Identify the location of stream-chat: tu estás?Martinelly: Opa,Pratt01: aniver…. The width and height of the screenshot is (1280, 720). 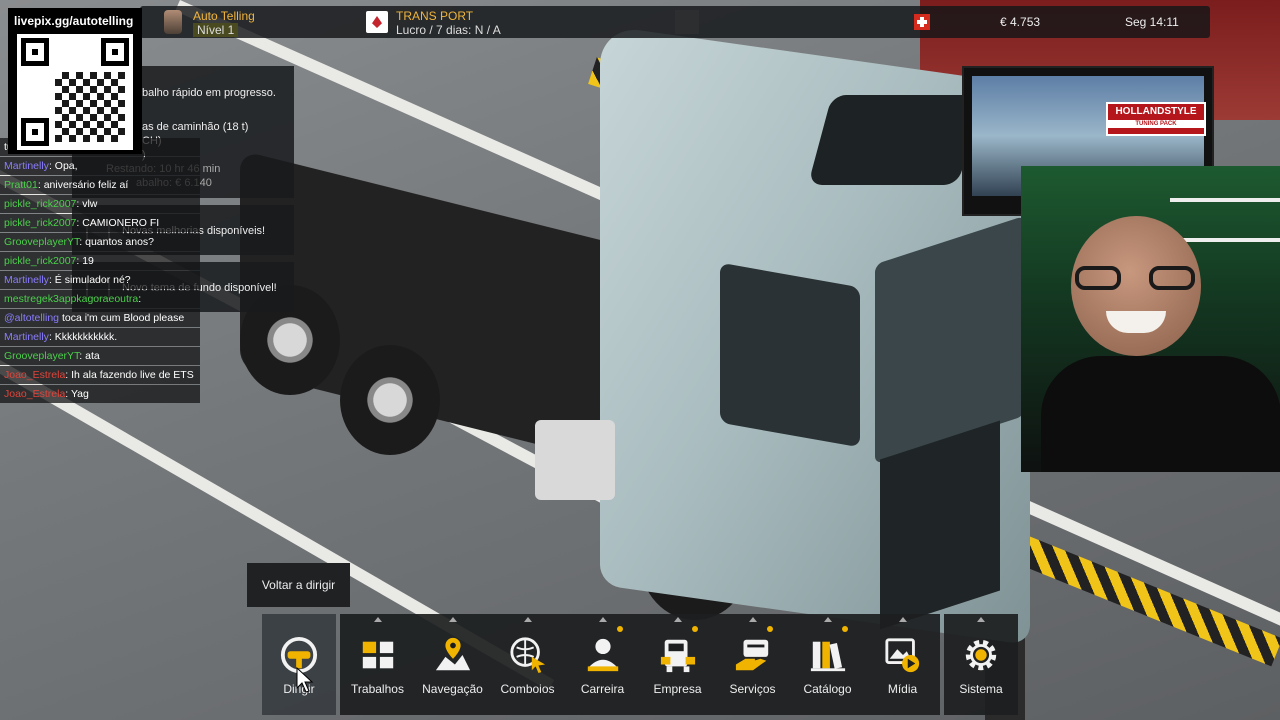
(100, 271).